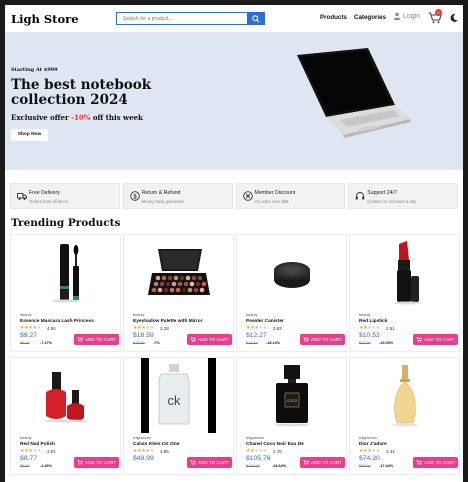  I want to click on old-price: $12.99, so click(365, 342).